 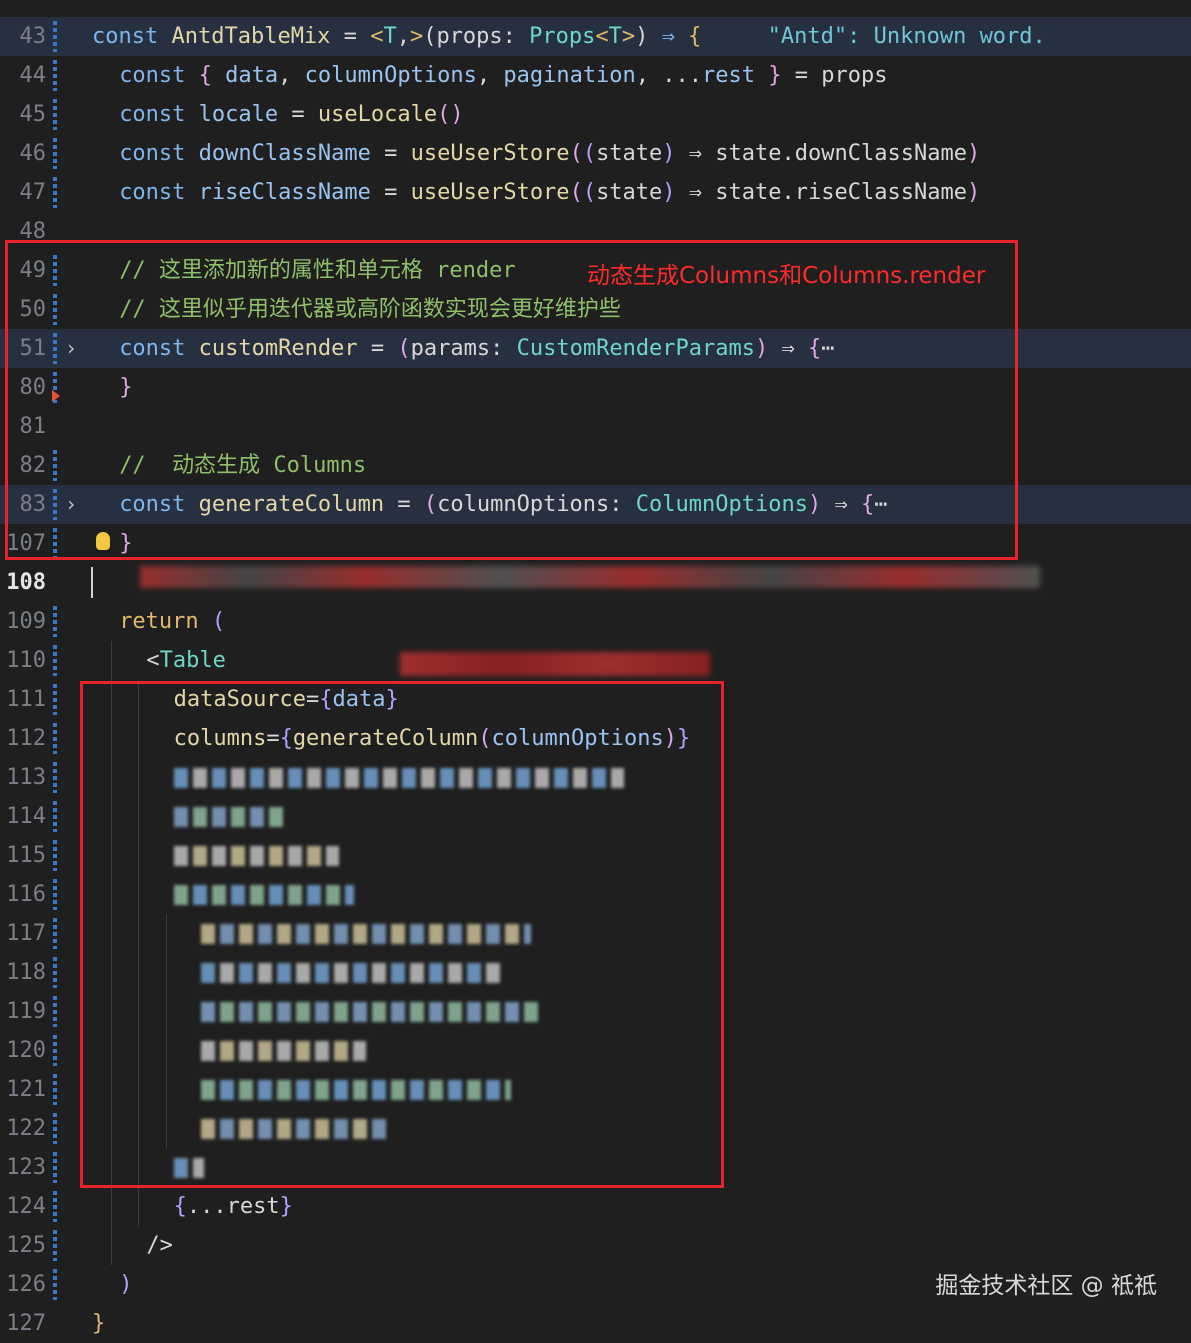 I want to click on line-number: 114, so click(x=26, y=816).